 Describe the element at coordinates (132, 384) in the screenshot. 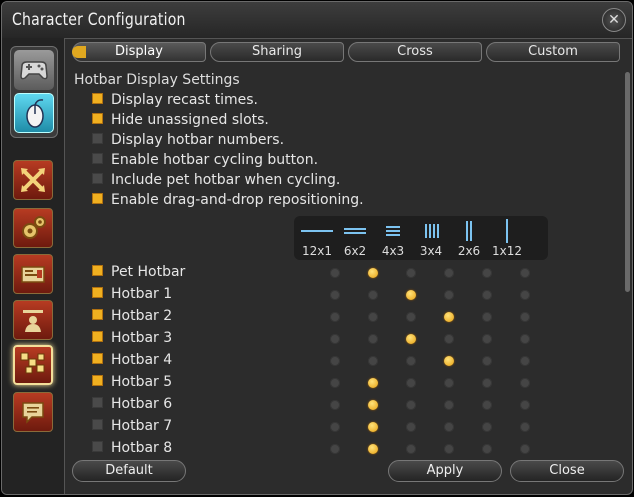

I see `hotbar-row: Hotbar 5` at that location.